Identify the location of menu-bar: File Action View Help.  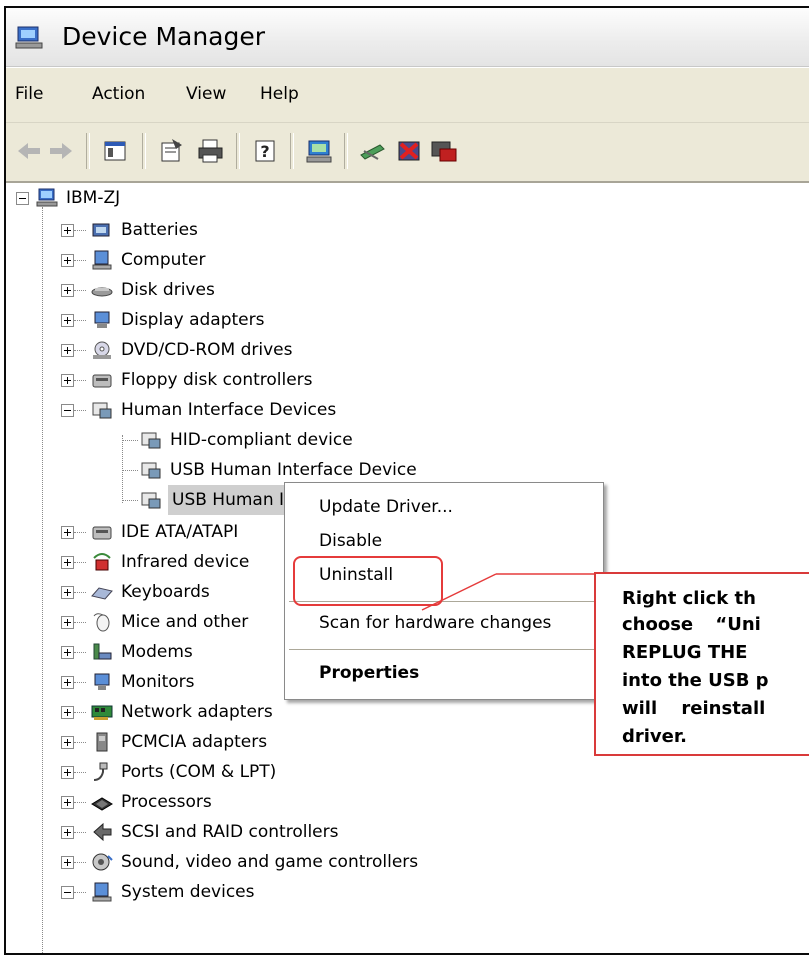
(407, 95).